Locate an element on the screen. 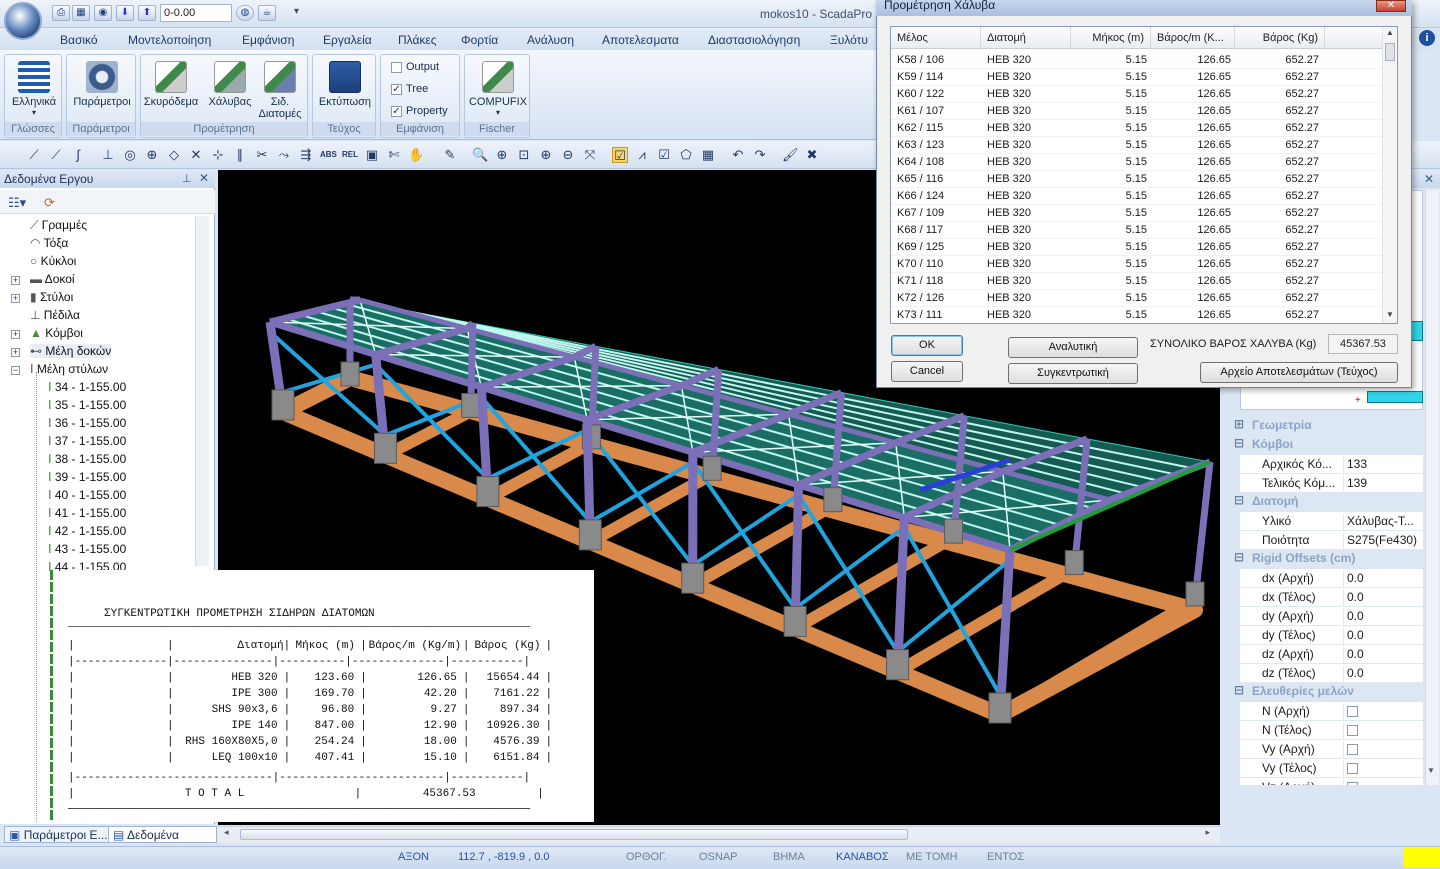  property-category: ⊟ Κόμβοι is located at coordinates (1328, 445).